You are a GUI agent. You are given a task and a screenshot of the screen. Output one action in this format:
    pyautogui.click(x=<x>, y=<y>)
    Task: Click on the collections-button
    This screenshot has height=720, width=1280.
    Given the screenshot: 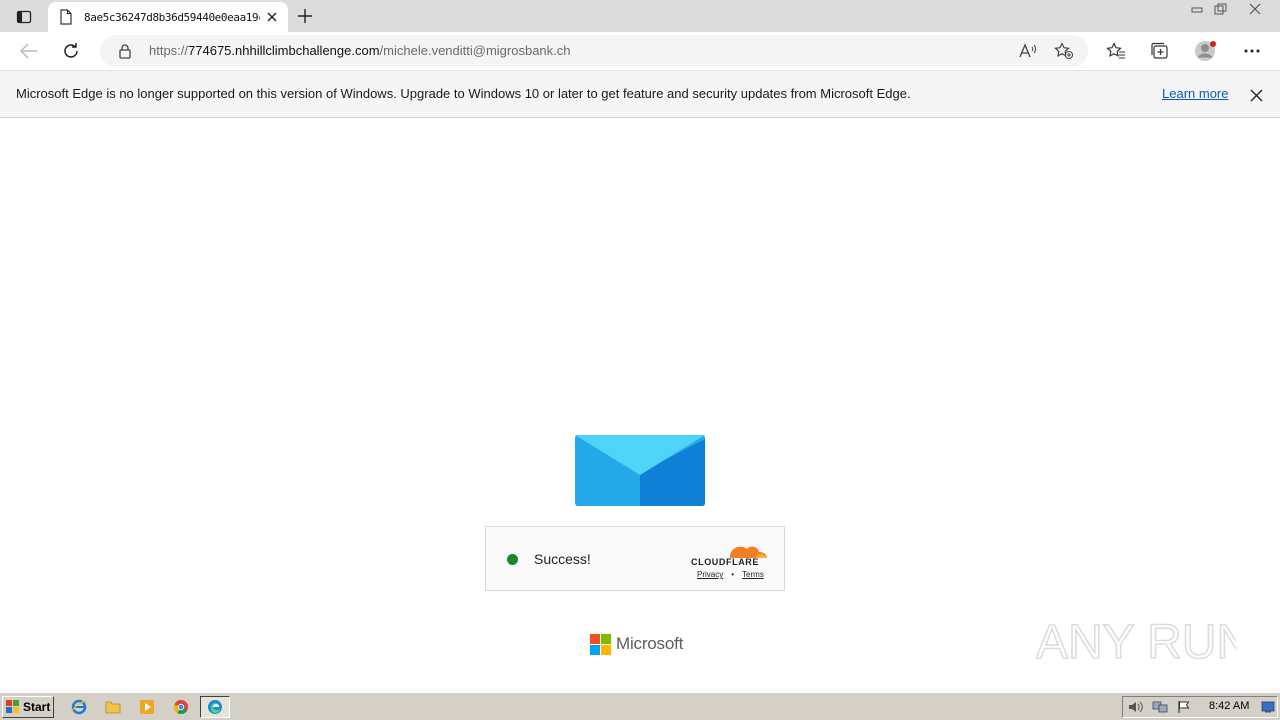 What is the action you would take?
    pyautogui.click(x=1160, y=51)
    